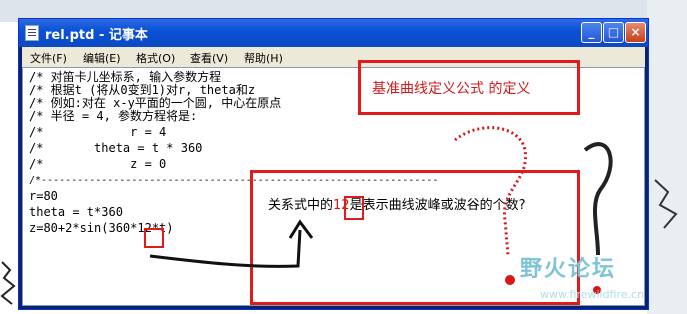 The image size is (687, 314). Describe the element at coordinates (598, 199) in the screenshot. I see `question-mark-black-icon` at that location.